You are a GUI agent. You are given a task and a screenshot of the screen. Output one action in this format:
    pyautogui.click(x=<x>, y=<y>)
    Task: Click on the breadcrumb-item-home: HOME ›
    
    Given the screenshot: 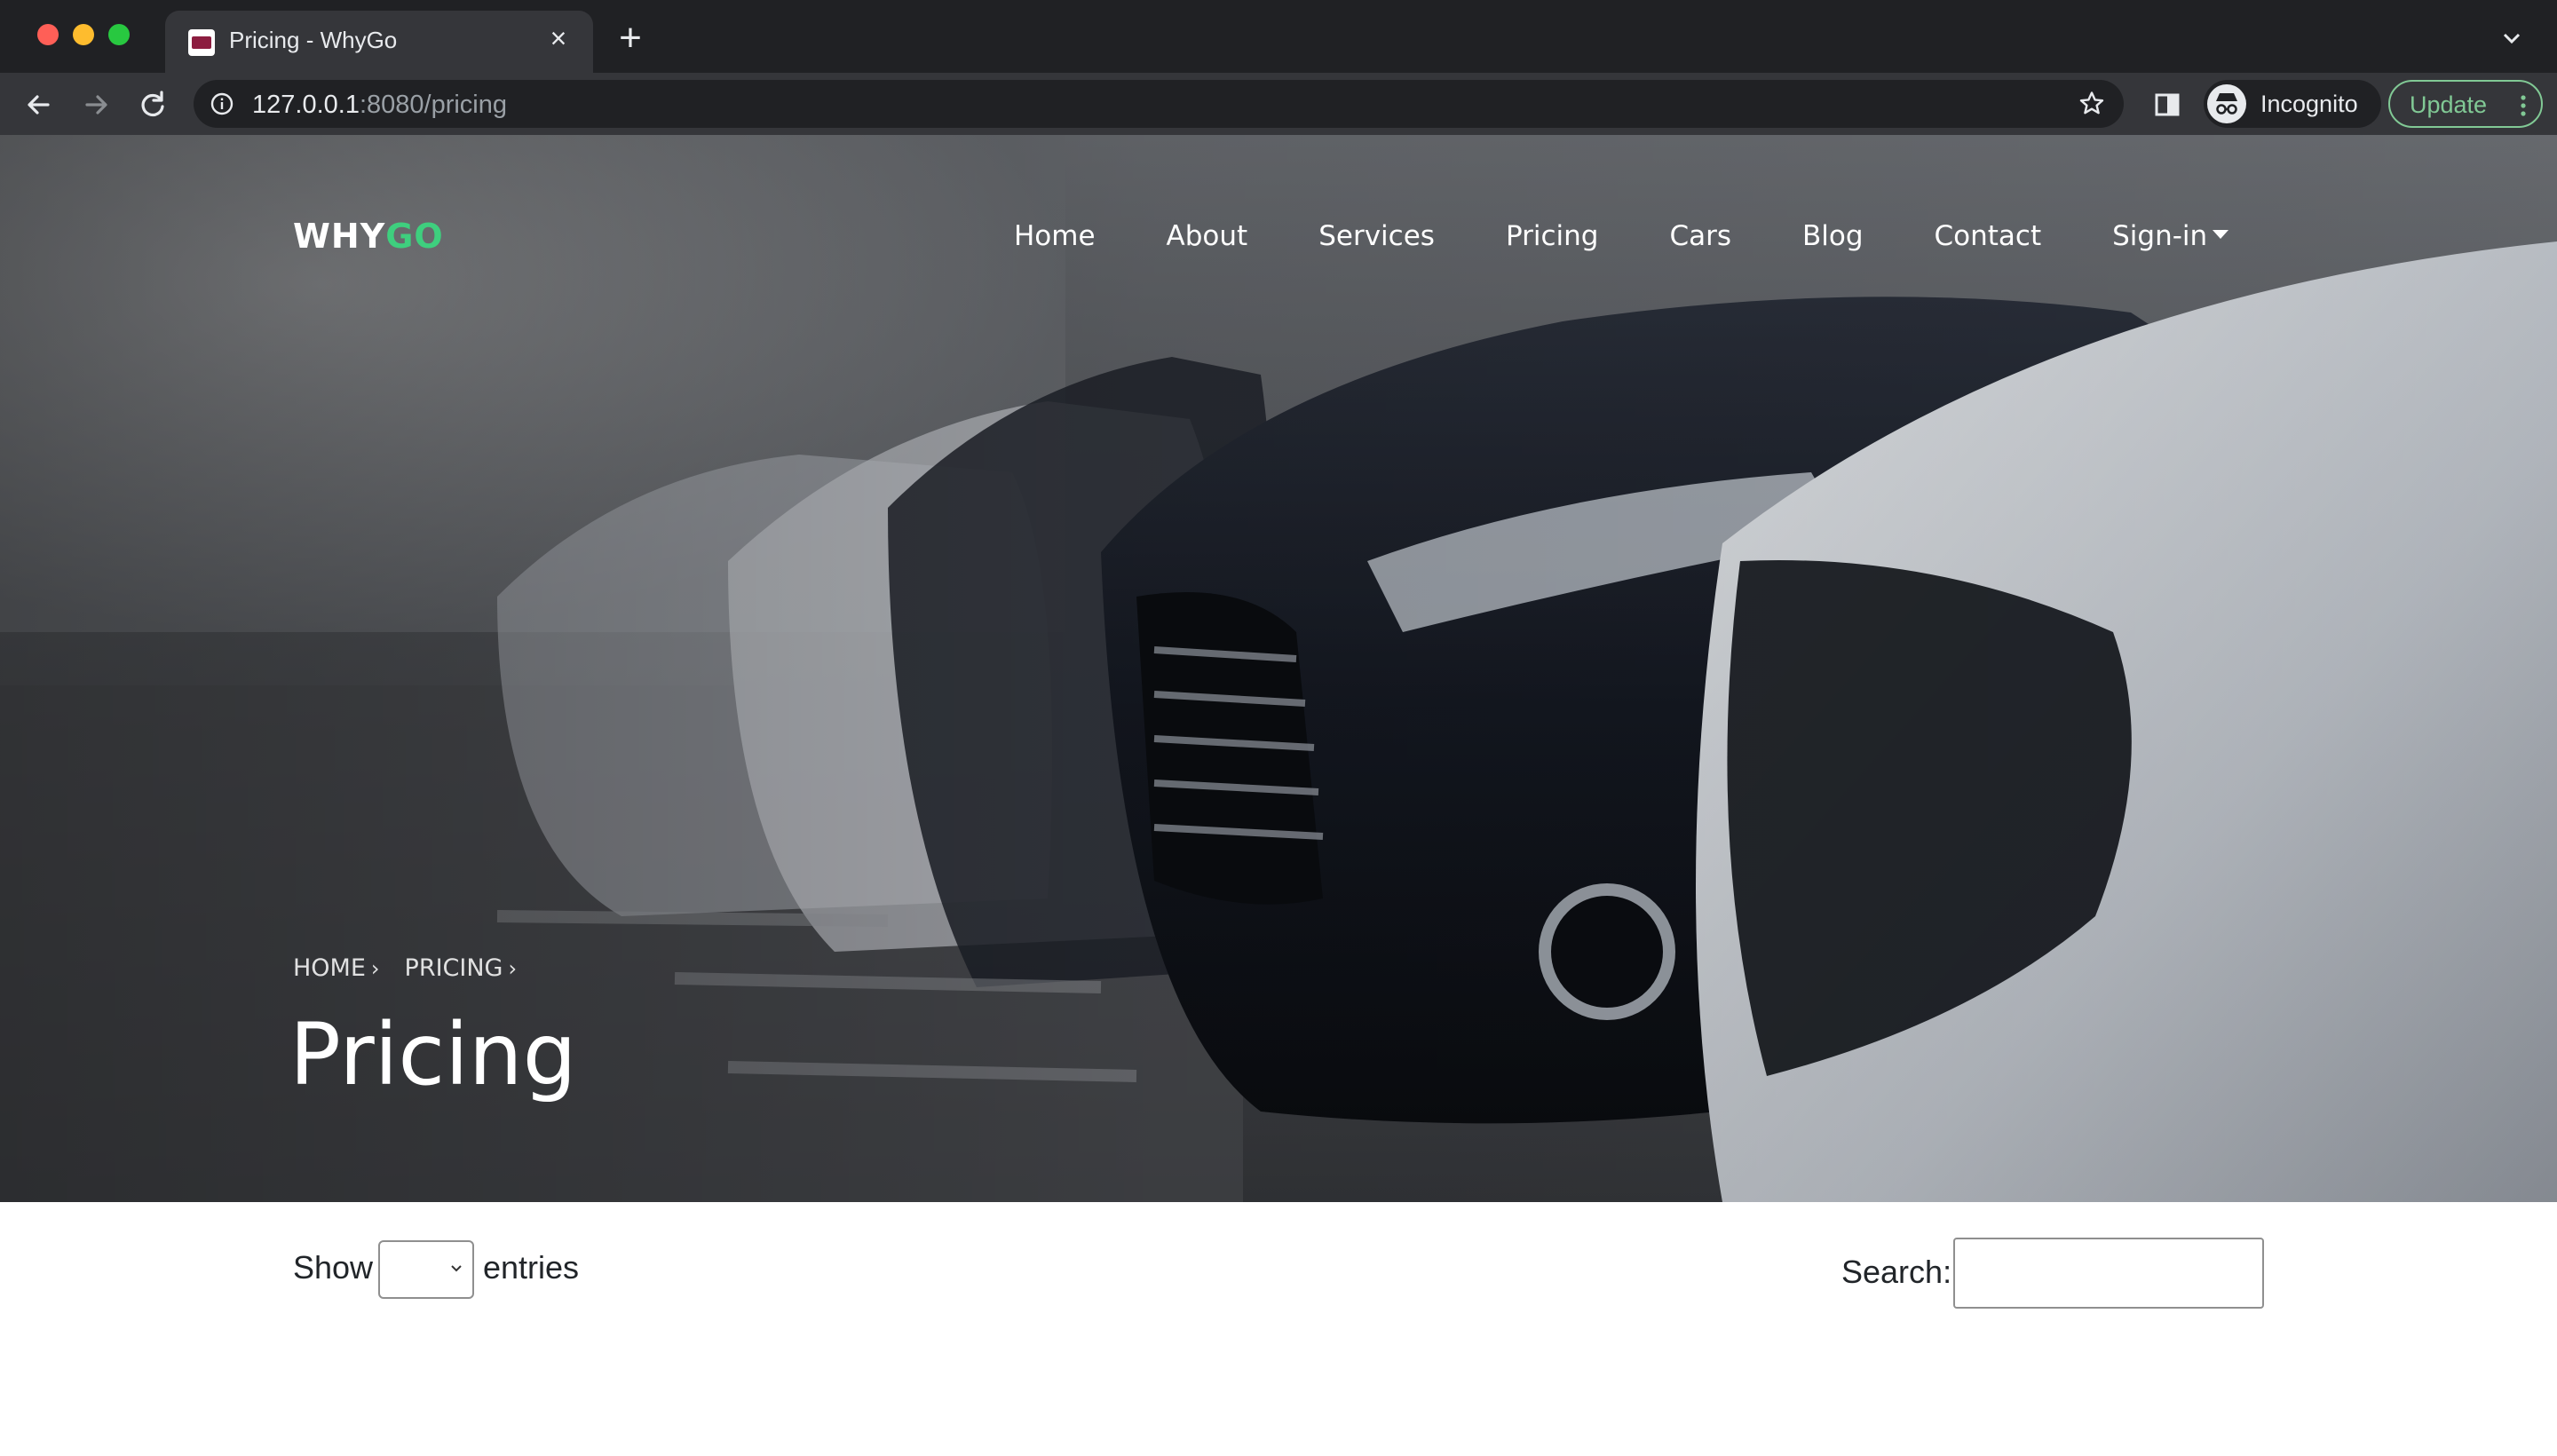 What is the action you would take?
    pyautogui.click(x=336, y=968)
    